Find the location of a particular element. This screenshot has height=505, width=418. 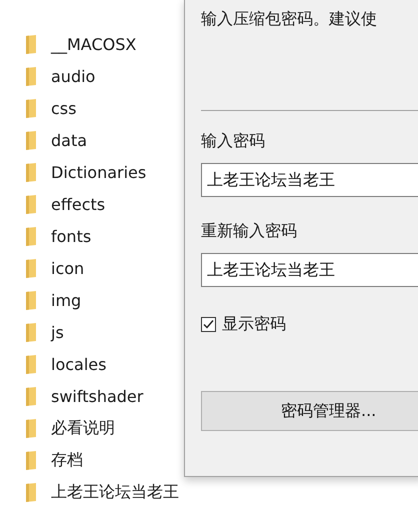

password-label: 输入密码 is located at coordinates (233, 141).